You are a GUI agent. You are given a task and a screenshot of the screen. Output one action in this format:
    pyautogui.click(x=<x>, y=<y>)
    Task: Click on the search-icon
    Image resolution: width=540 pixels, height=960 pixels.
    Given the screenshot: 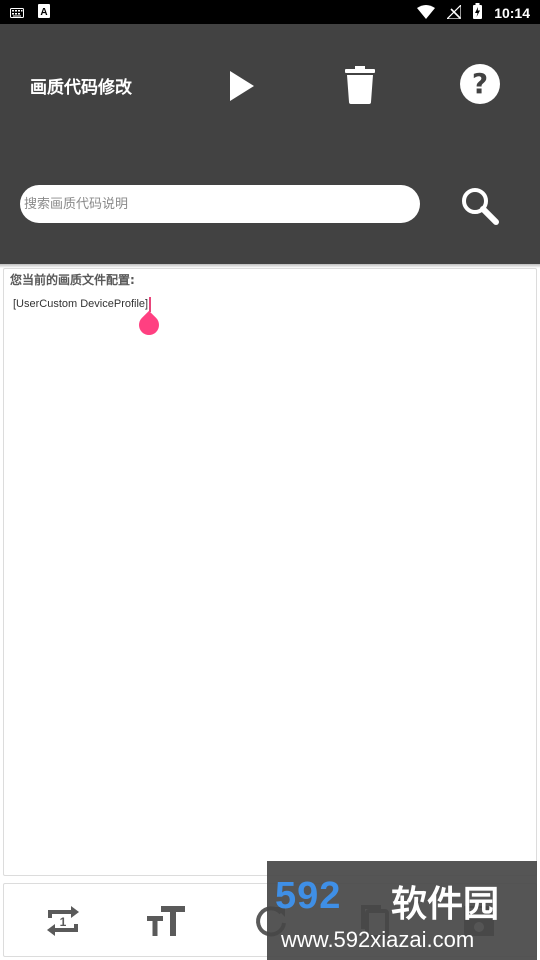 What is the action you would take?
    pyautogui.click(x=480, y=206)
    